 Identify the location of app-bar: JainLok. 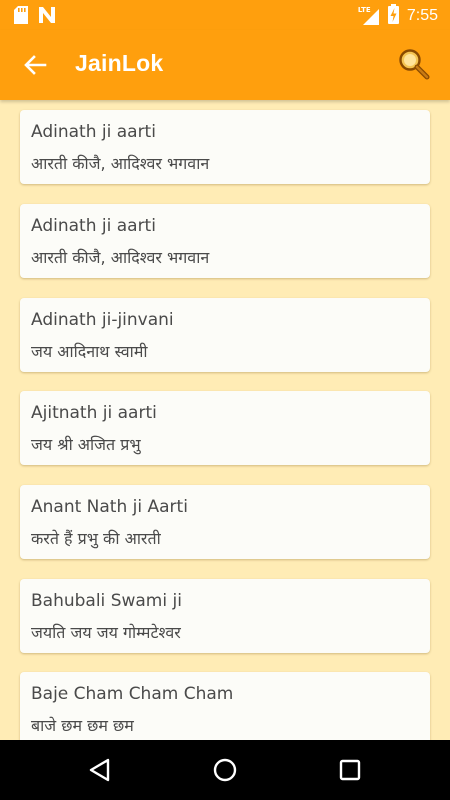
(225, 65).